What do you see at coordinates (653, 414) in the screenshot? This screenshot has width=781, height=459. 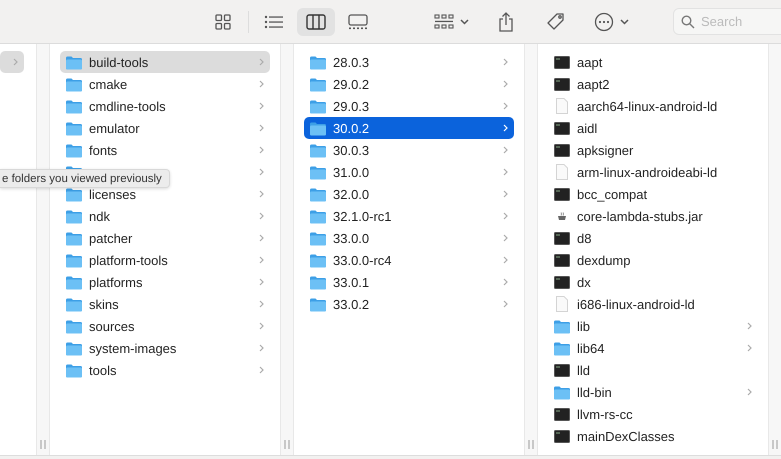 I see `file-row: llvm-rs-cc` at bounding box center [653, 414].